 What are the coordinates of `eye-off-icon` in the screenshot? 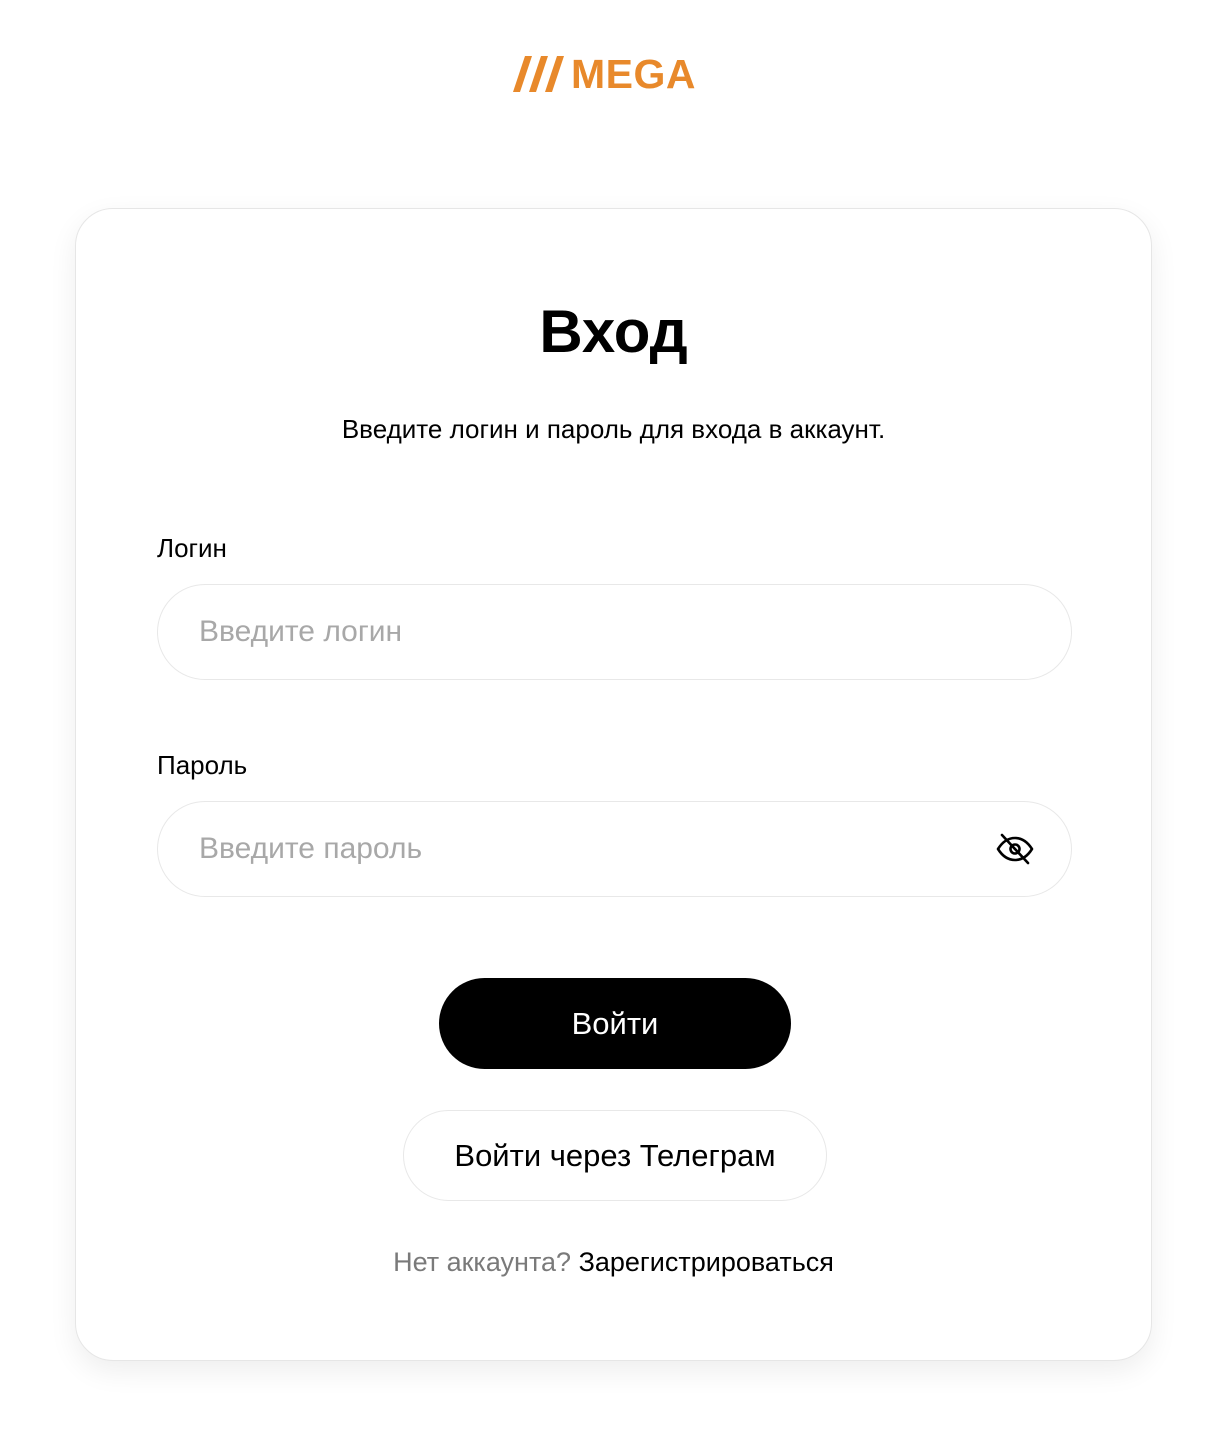 It's located at (1015, 849).